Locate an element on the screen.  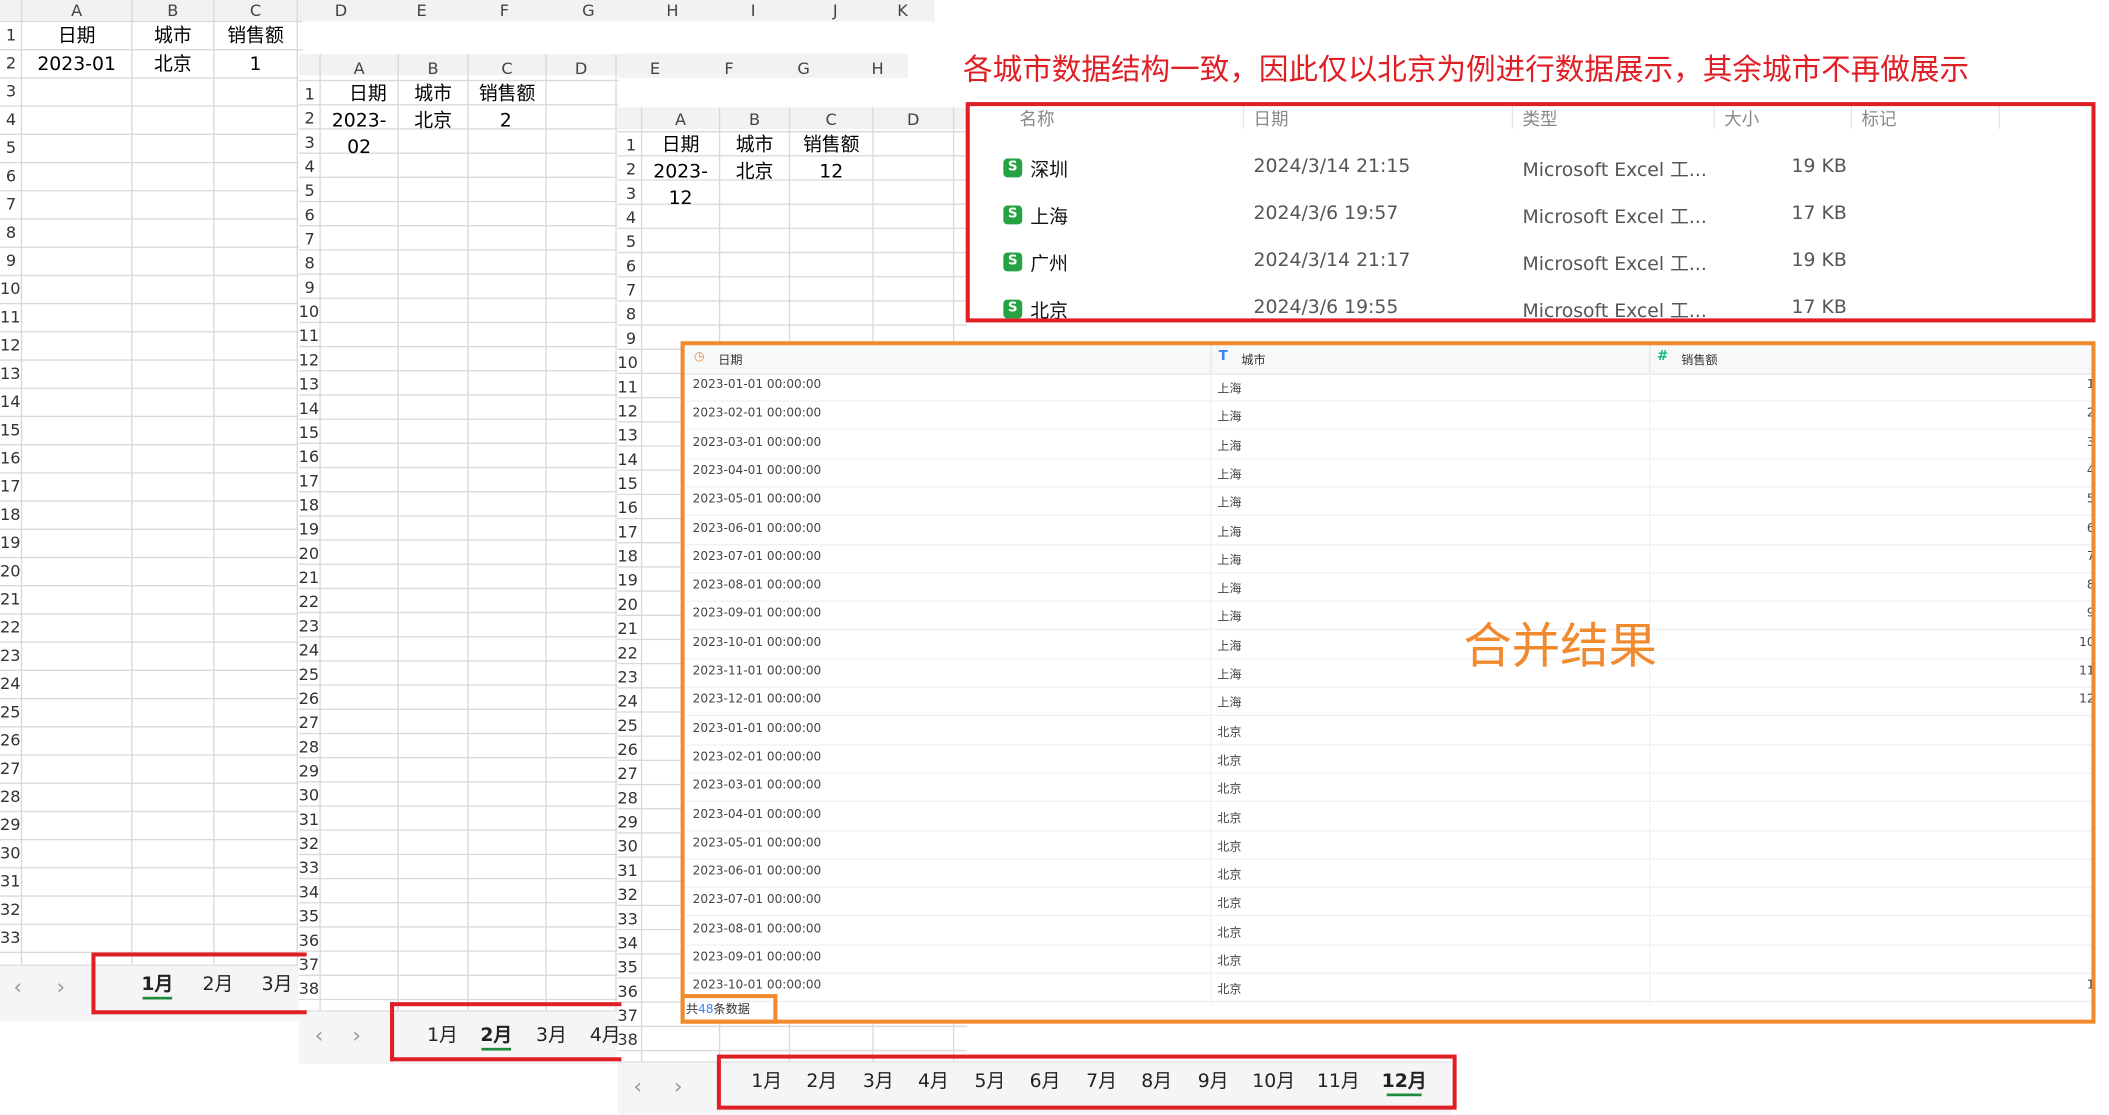
sheet-2-next-icon: › is located at coordinates (356, 1036).